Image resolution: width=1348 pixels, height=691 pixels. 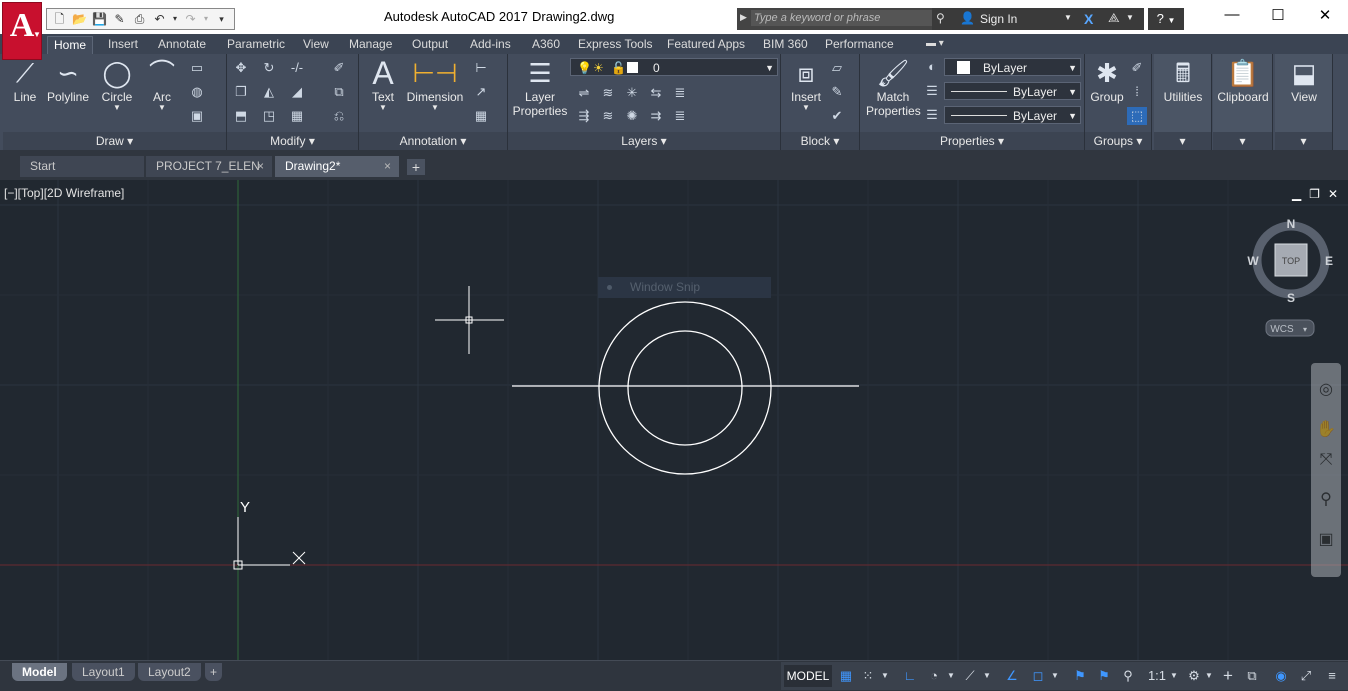 What do you see at coordinates (615, 45) in the screenshot?
I see `tab-express-tools: Express Tools` at bounding box center [615, 45].